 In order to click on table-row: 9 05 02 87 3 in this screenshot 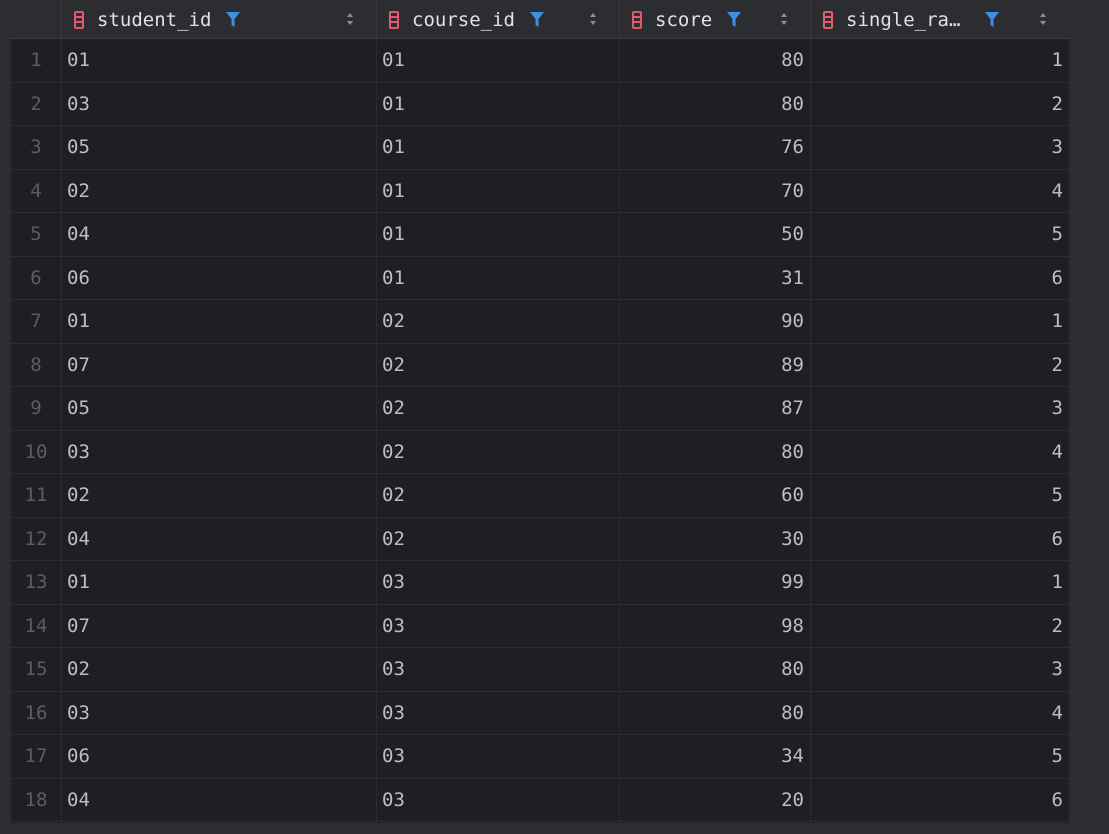, I will do `click(540, 409)`.